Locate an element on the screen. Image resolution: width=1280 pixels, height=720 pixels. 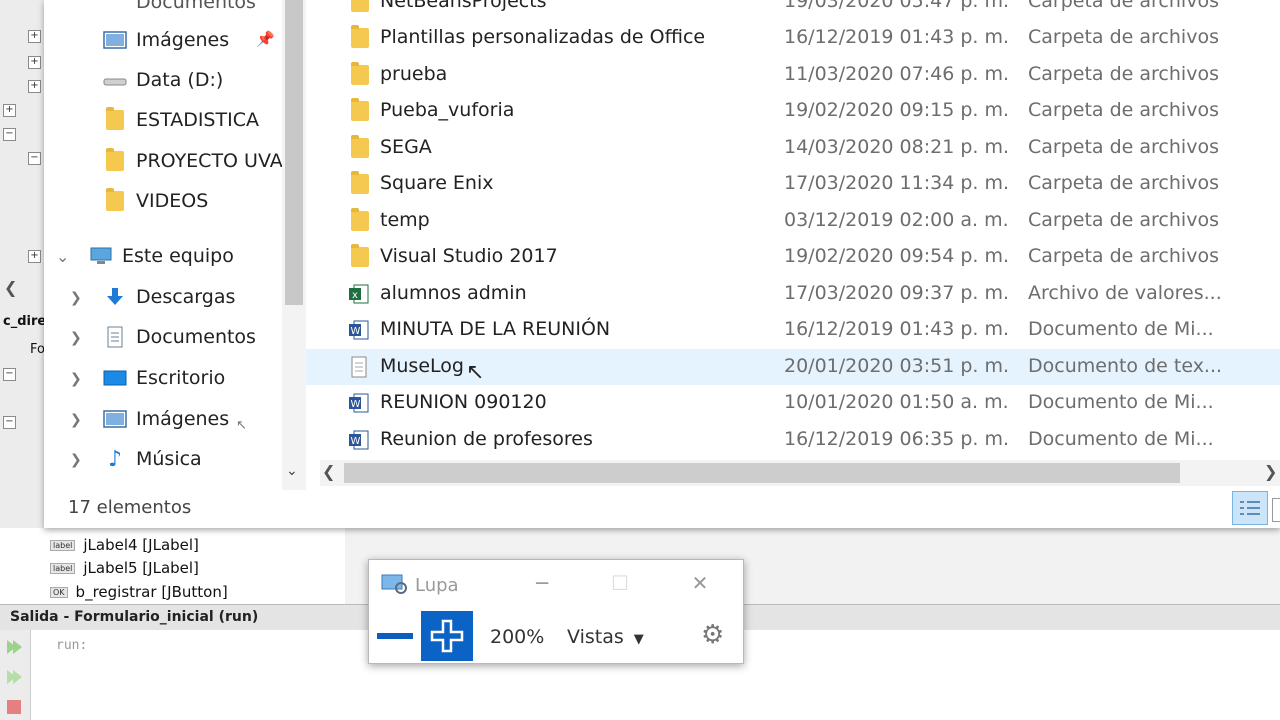
zoom-out-button is located at coordinates (395, 636).